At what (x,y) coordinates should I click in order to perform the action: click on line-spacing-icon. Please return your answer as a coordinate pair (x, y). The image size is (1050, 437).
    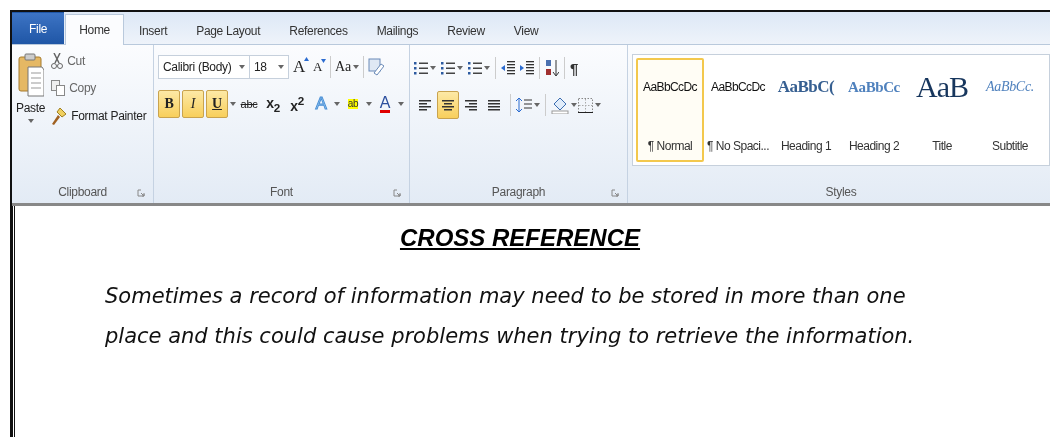
    Looking at the image, I should click on (524, 105).